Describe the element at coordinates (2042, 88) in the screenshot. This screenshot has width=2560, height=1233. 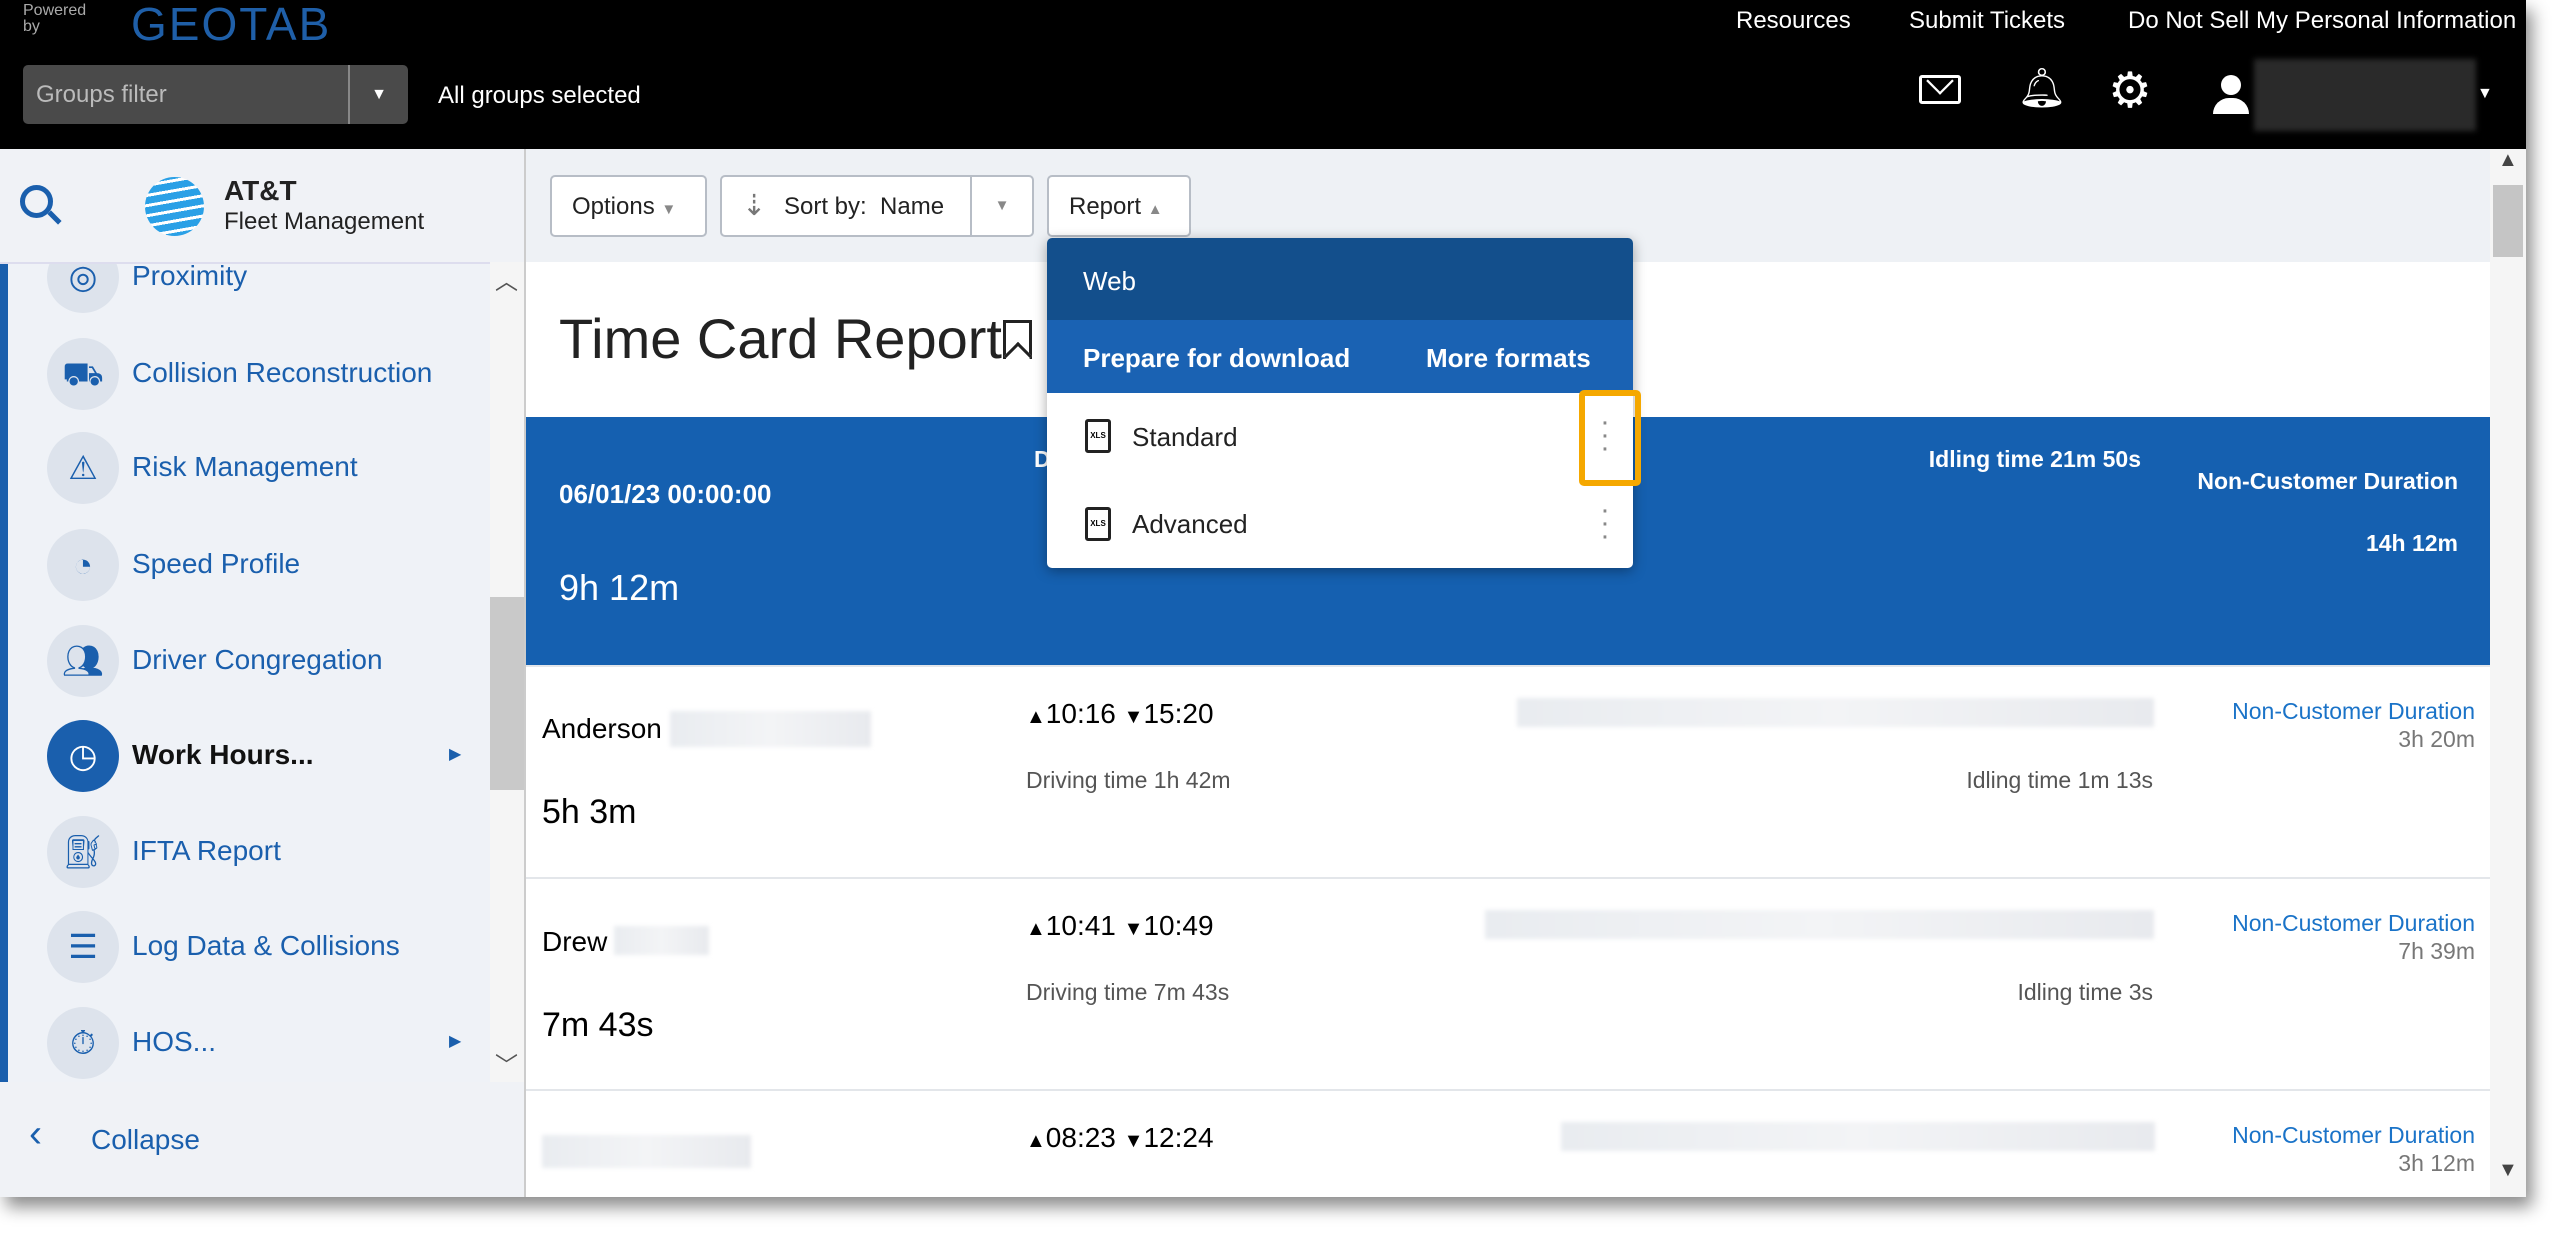
I see `bell-icon: 🔔︎` at that location.